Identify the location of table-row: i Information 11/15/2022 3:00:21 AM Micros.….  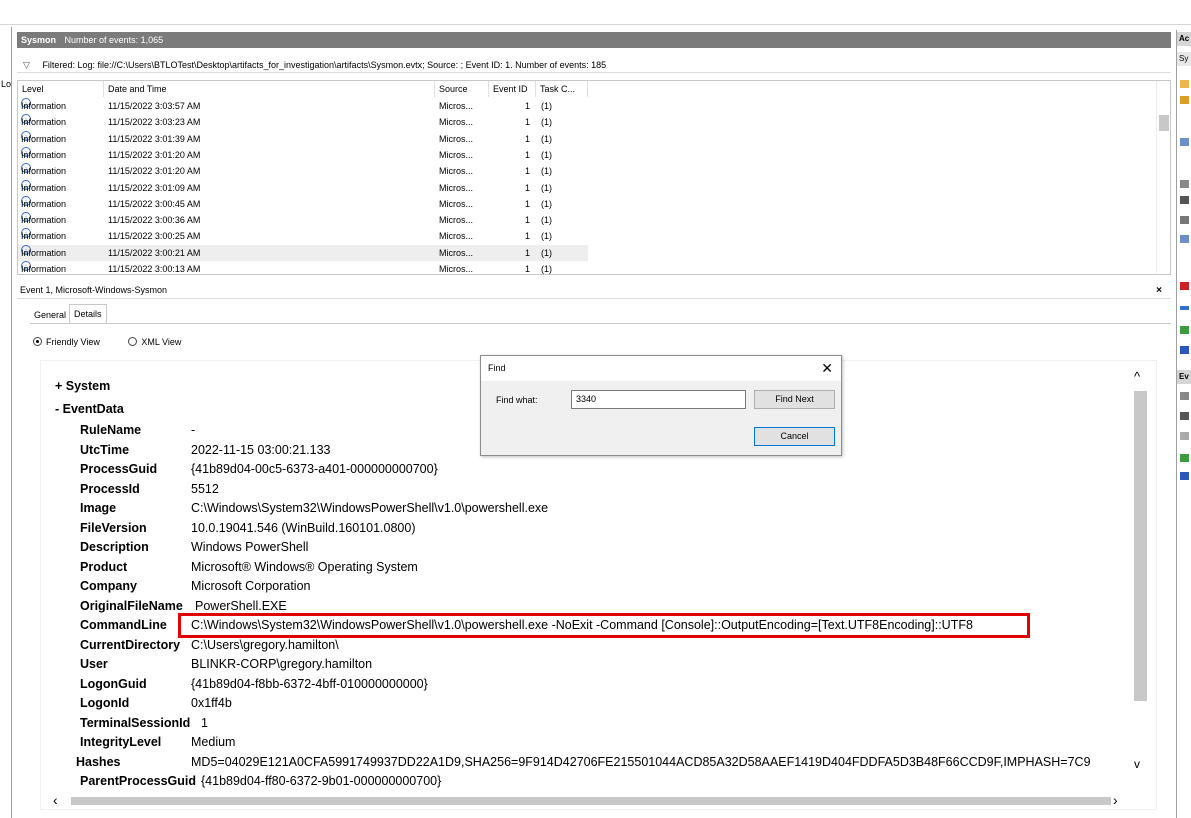
(303, 252).